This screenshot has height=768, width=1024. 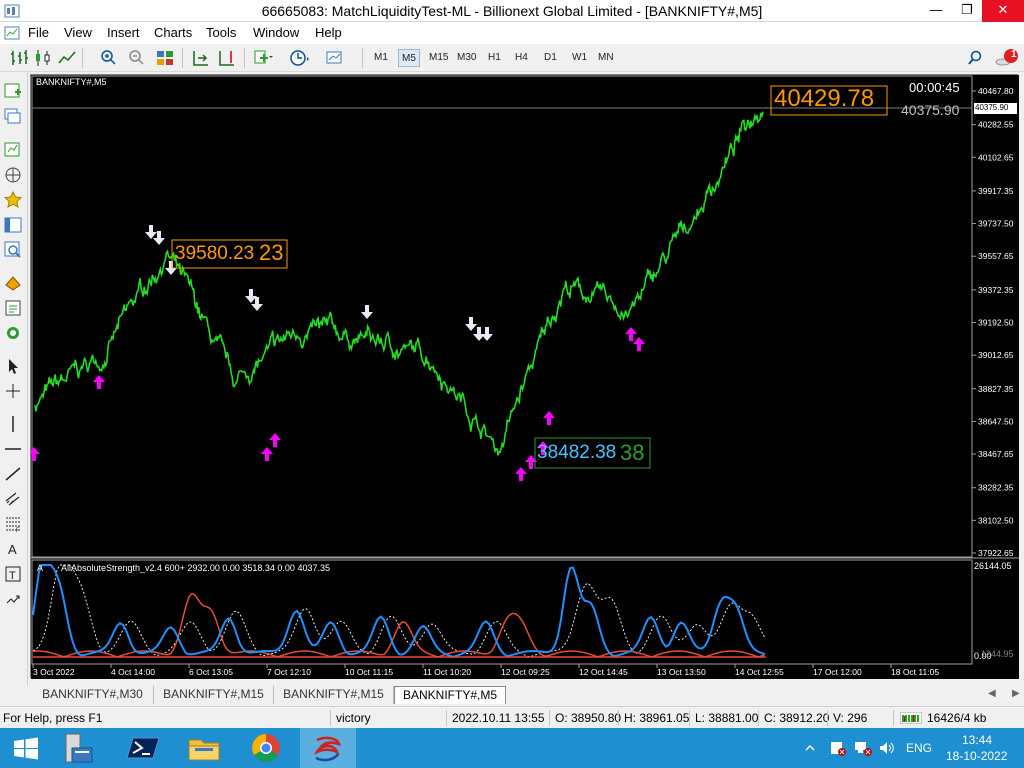 I want to click on zoom-in-icon, so click(x=109, y=58).